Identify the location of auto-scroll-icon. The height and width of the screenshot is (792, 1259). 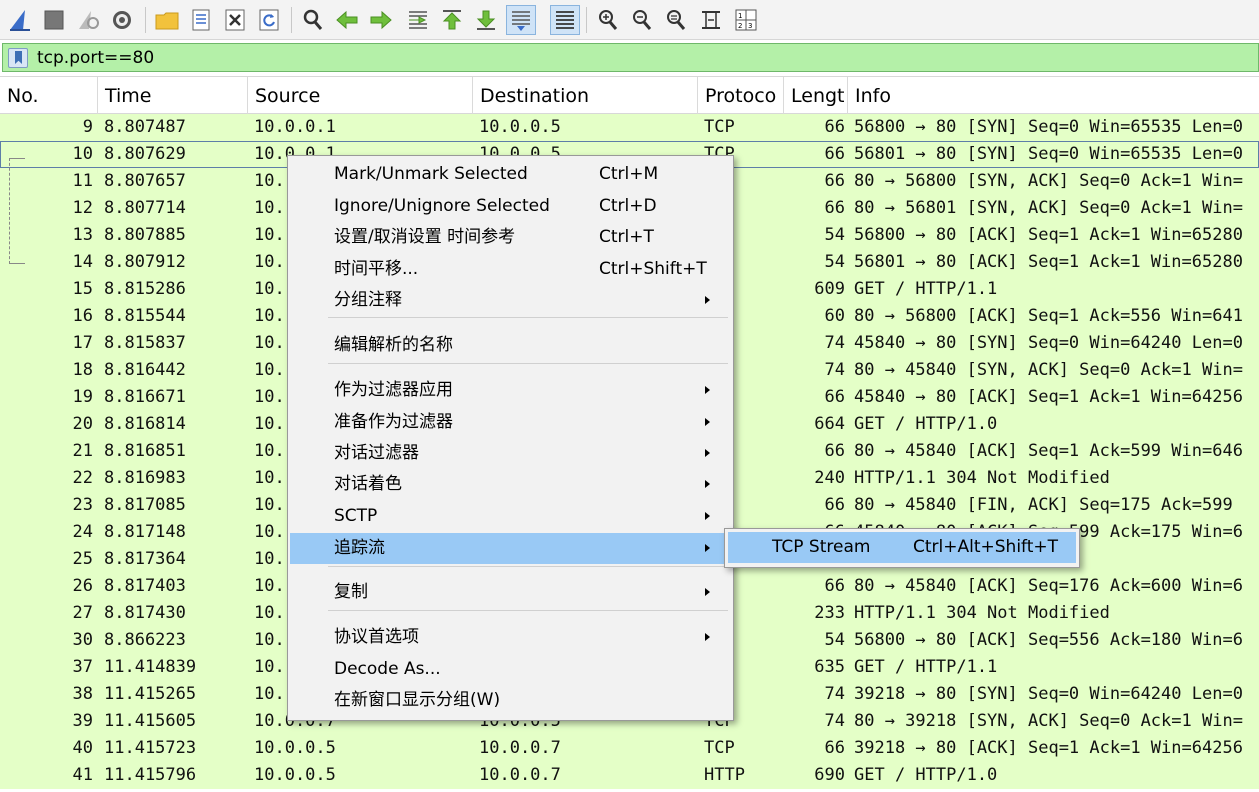
(521, 20).